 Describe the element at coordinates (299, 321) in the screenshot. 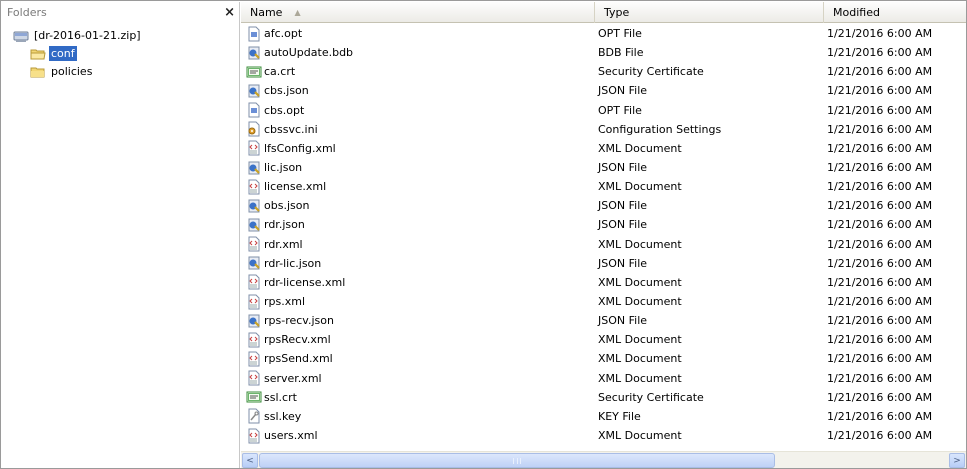

I see `file-name: rps-recv.json` at that location.